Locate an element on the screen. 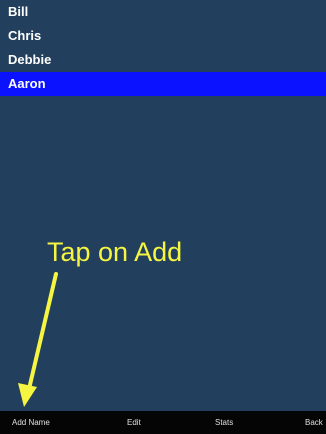 The height and width of the screenshot is (434, 326). bottom-toolbar: Add Name Edit Stats Back is located at coordinates (163, 422).